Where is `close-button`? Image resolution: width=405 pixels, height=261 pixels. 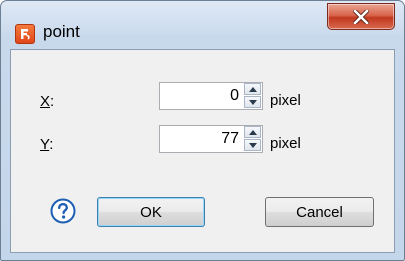 close-button is located at coordinates (361, 16).